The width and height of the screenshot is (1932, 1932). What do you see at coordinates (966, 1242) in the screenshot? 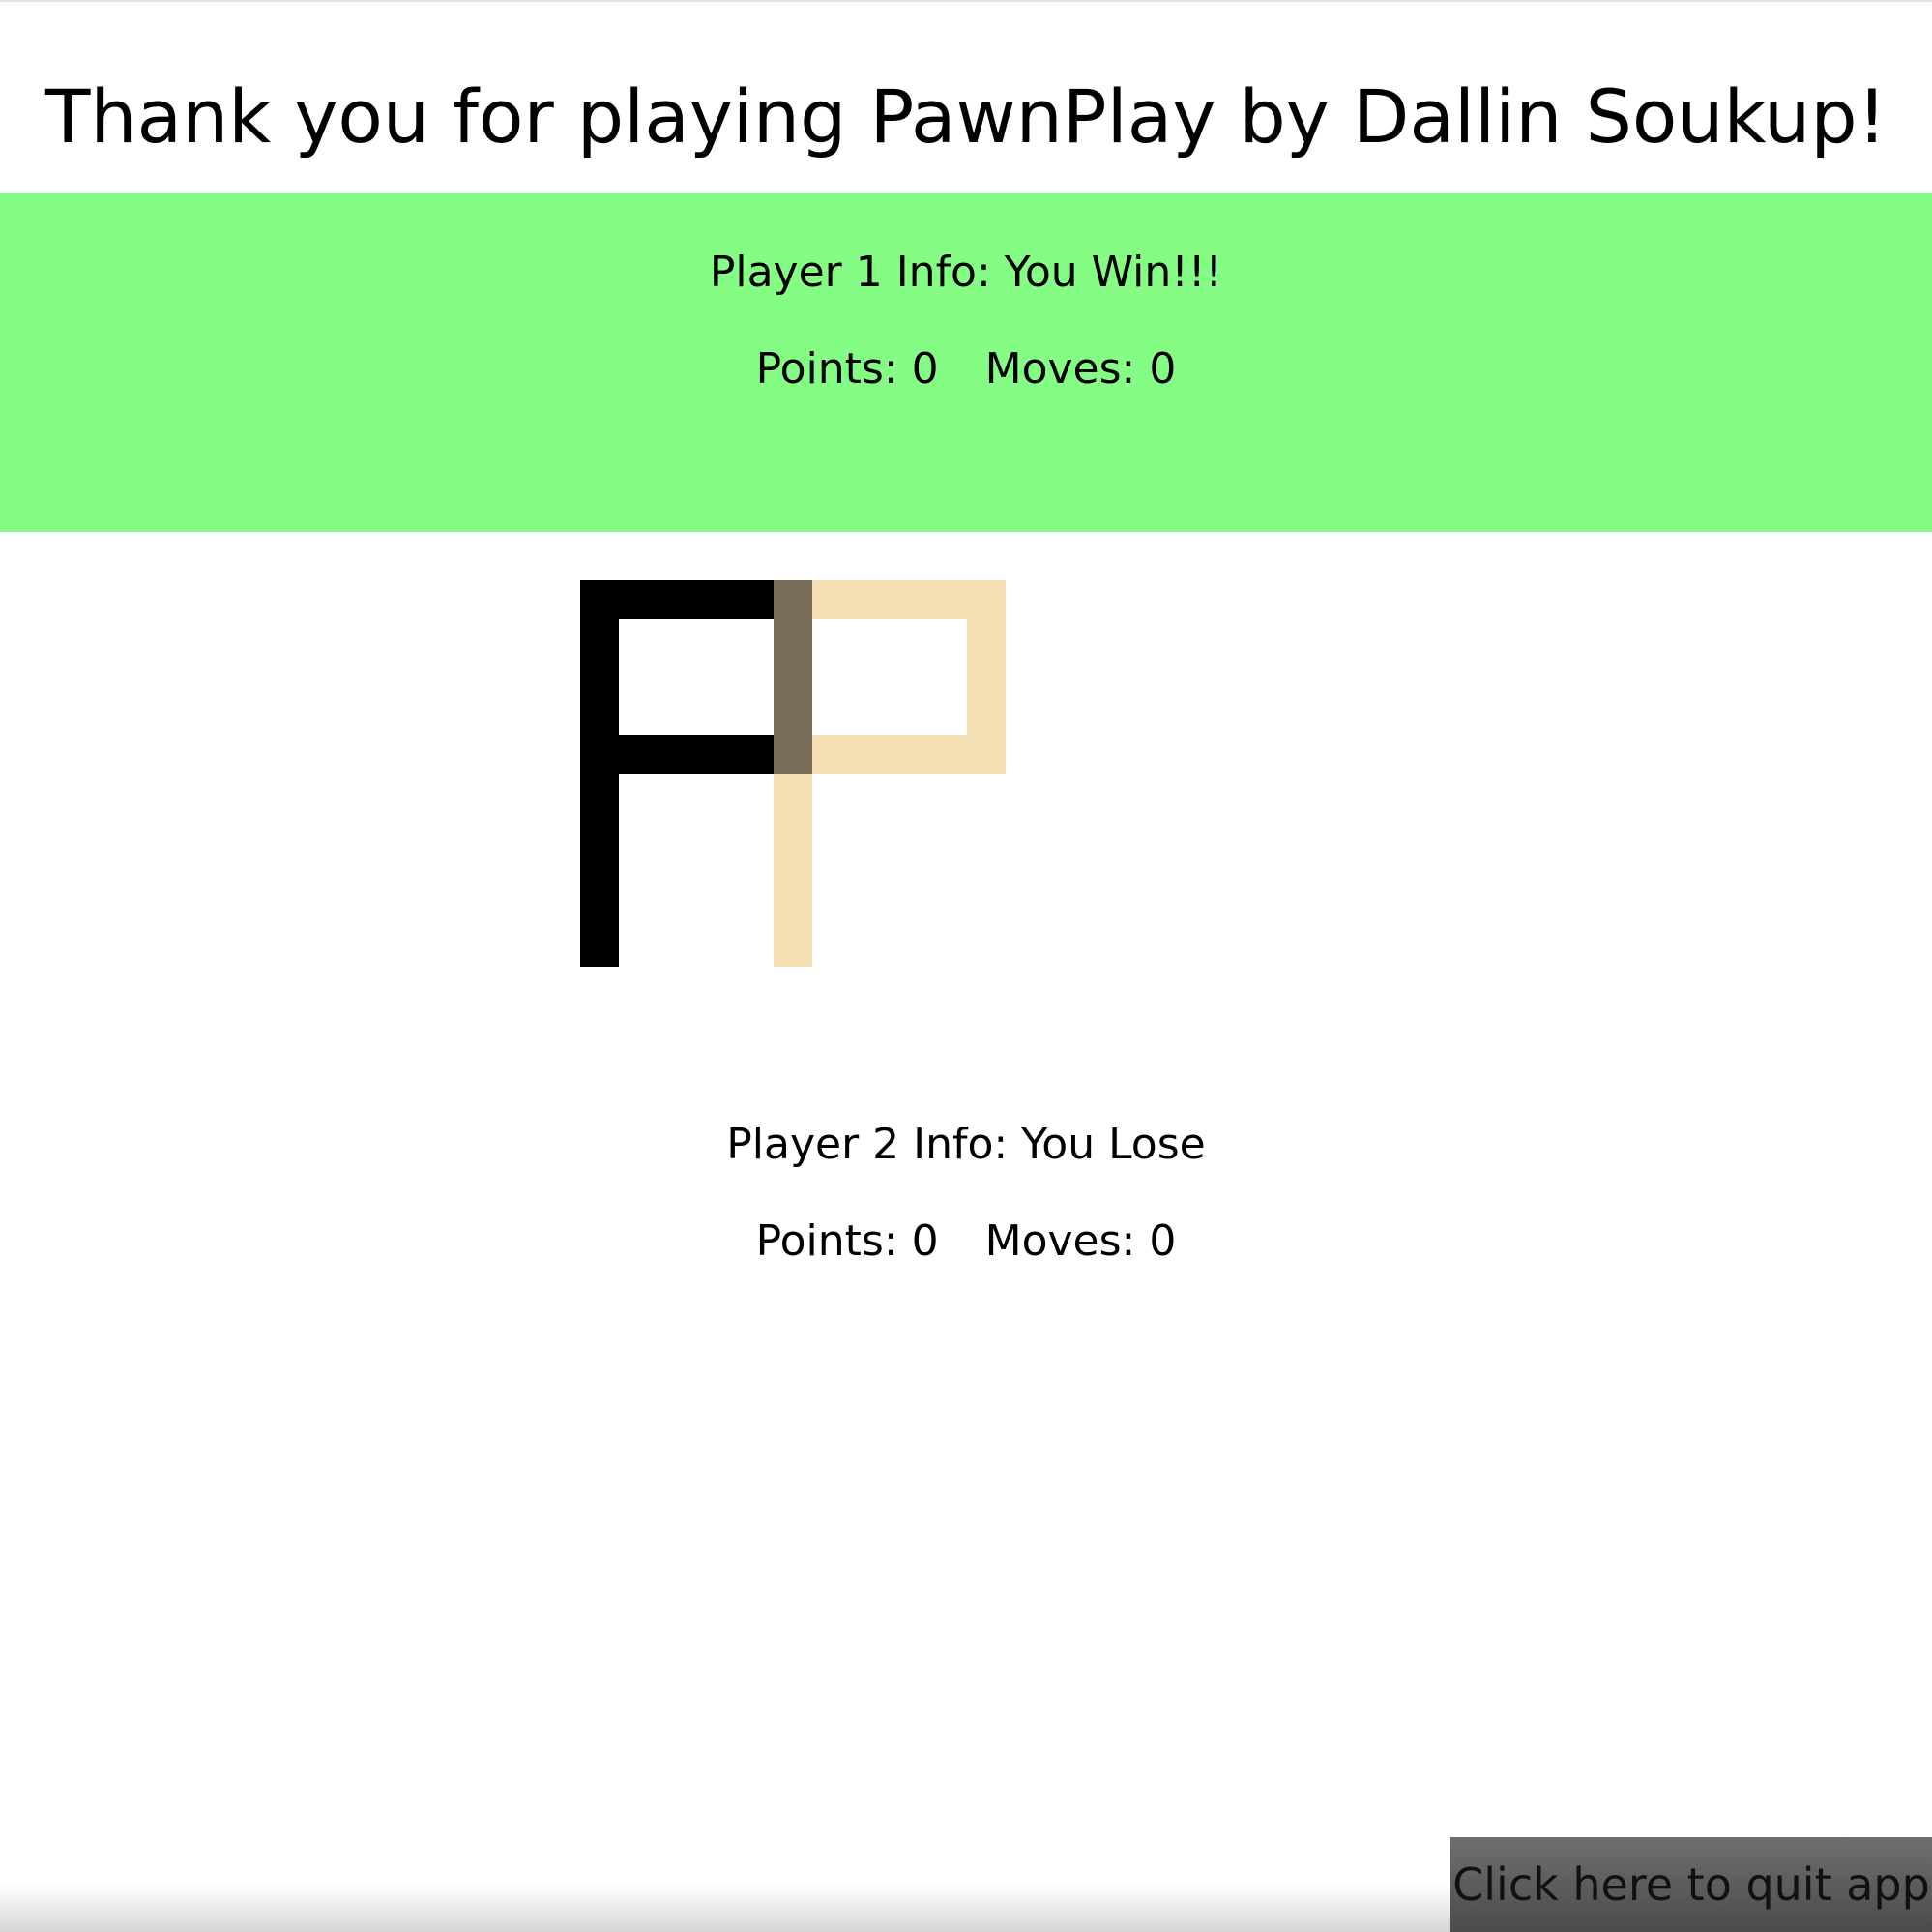
I see `player2-stats: Points: 0 Moves: 0` at bounding box center [966, 1242].